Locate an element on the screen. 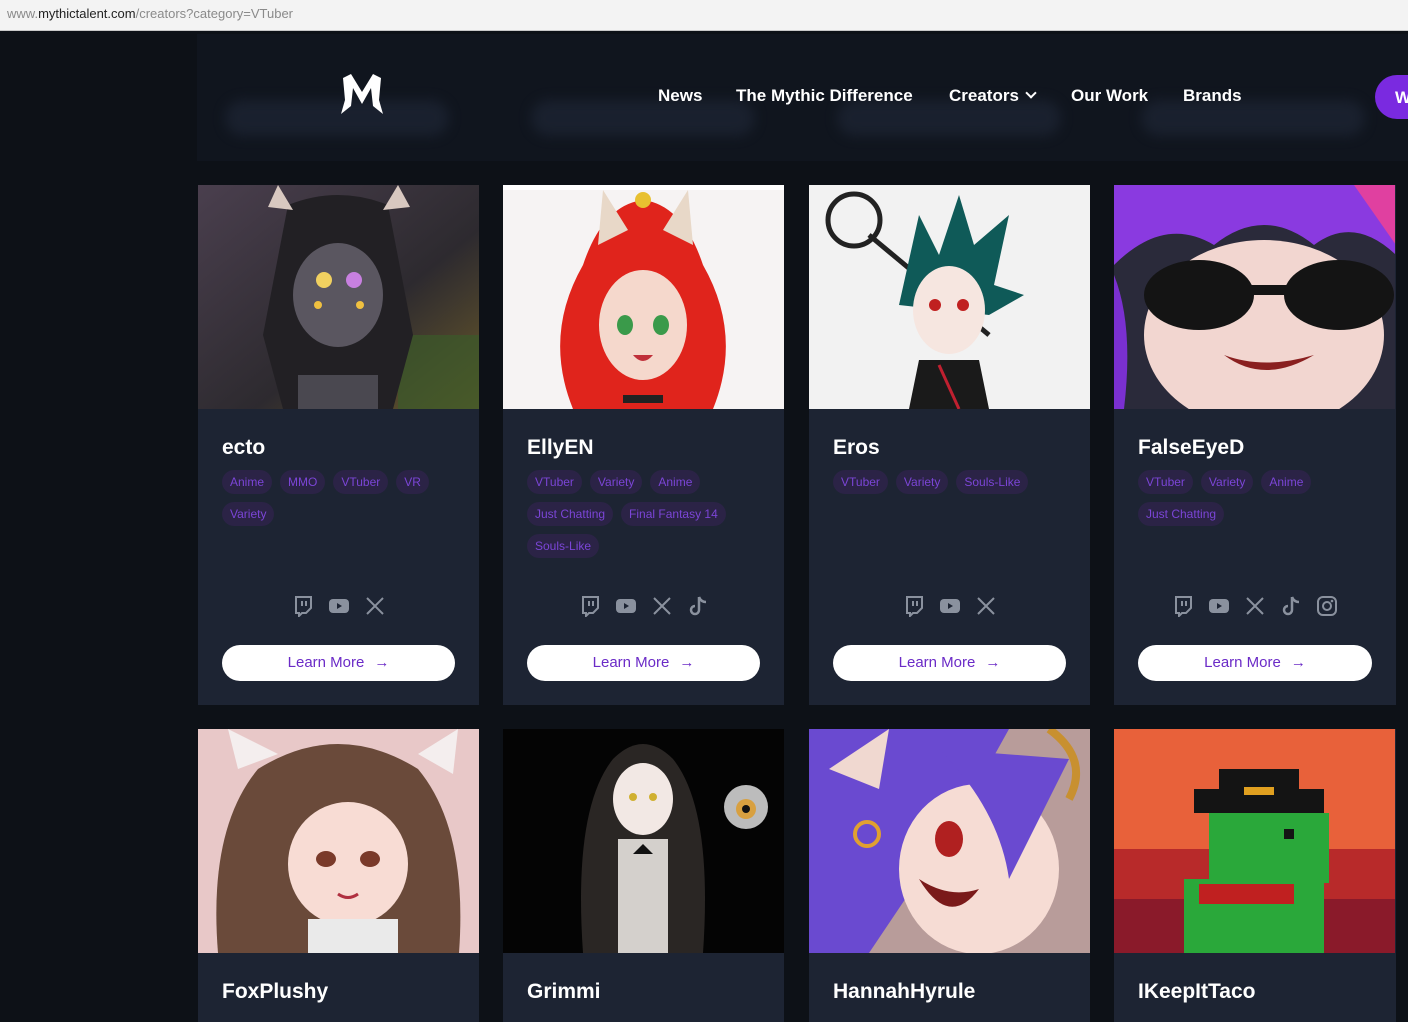 The width and height of the screenshot is (1408, 1022). creator-name: EllyEN is located at coordinates (560, 447).